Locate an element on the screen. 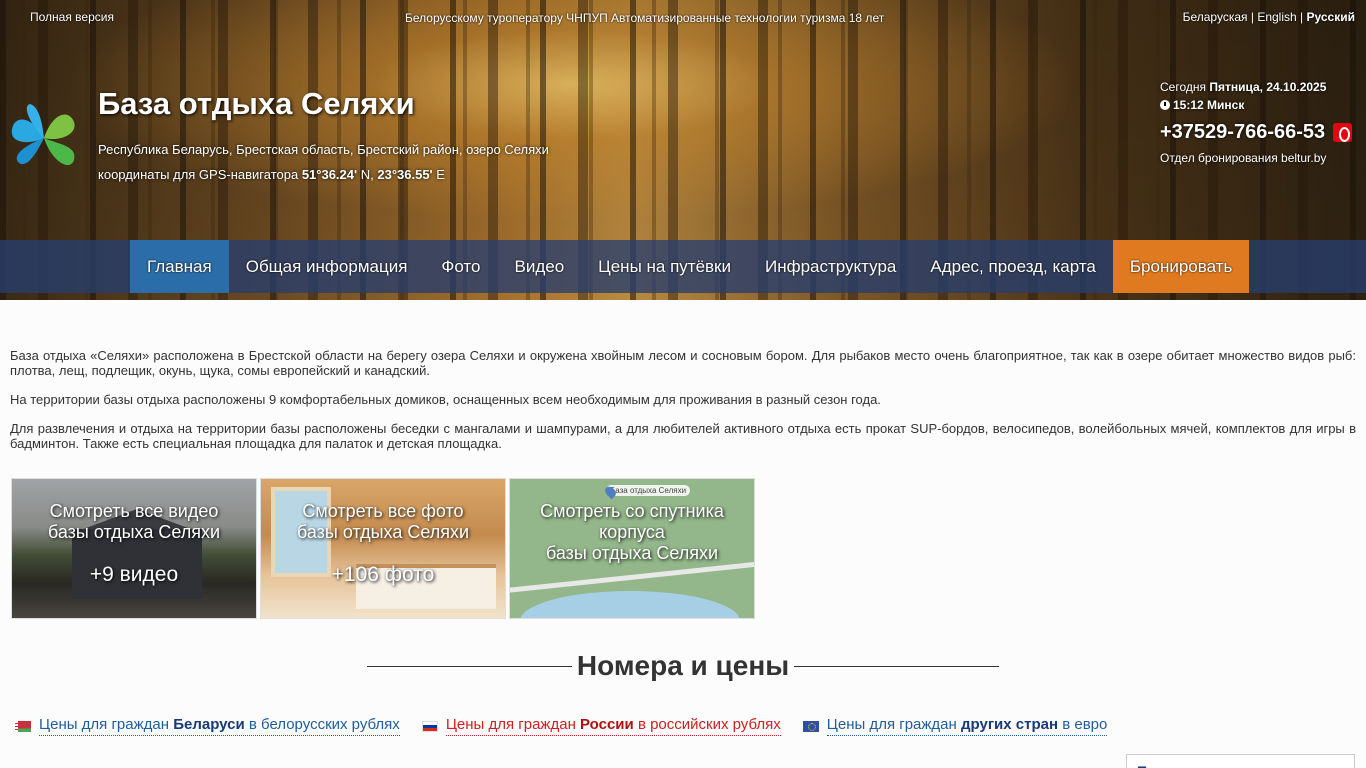 Image resolution: width=1366 pixels, height=768 pixels. nav-video: Видео is located at coordinates (539, 266).